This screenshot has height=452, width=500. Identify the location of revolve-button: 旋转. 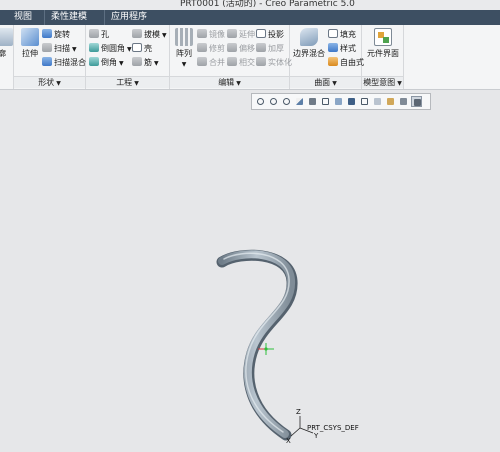
(56, 35).